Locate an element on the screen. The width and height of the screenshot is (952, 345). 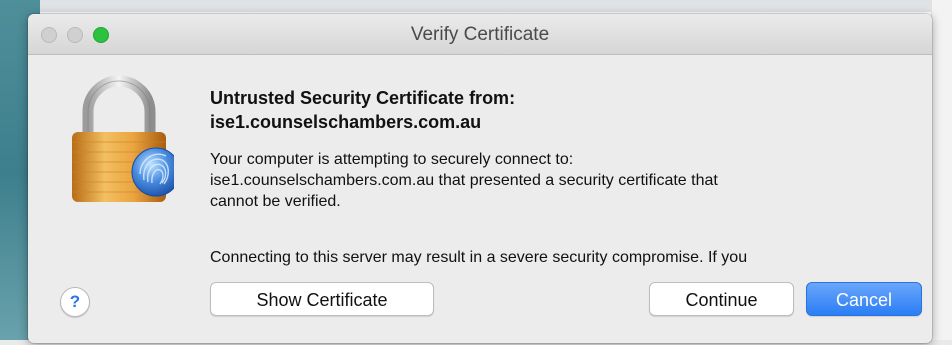
title-bar: Verify Certificate is located at coordinates (480, 34).